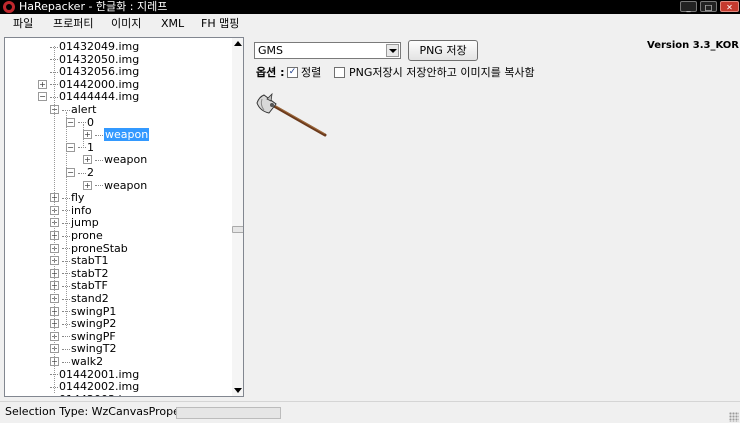  What do you see at coordinates (237, 217) in the screenshot?
I see `tree-scrollbar` at bounding box center [237, 217].